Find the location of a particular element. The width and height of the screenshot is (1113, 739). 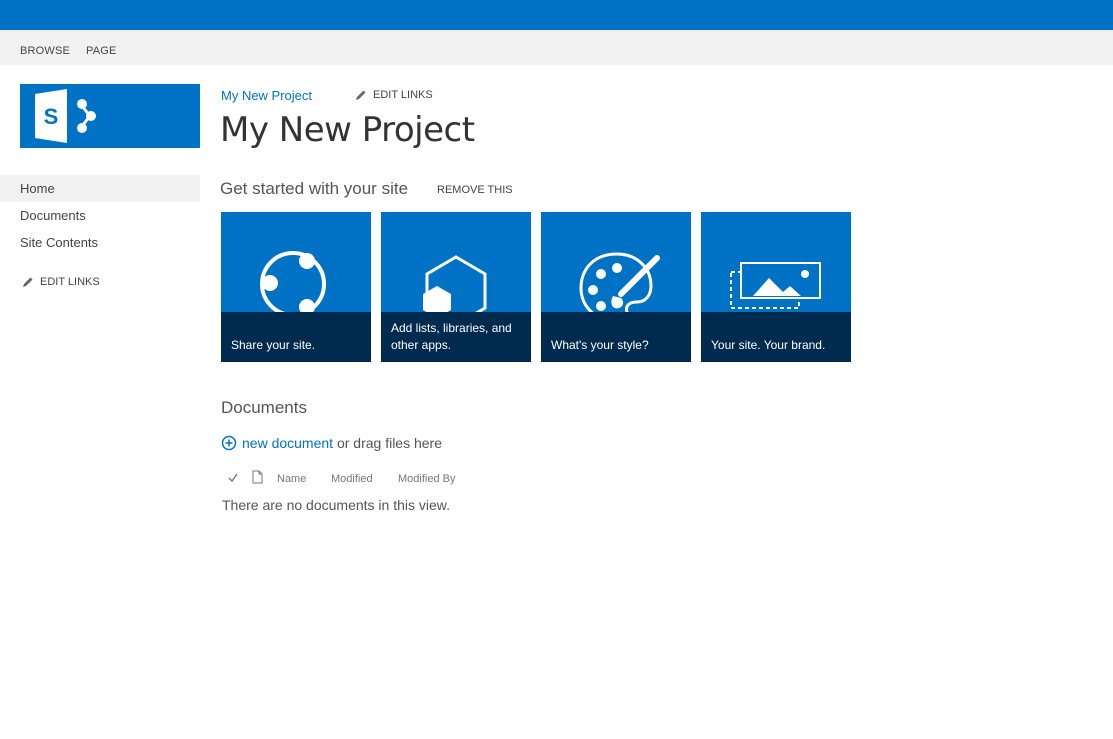

drag-files-text: or drag files here is located at coordinates (389, 443).